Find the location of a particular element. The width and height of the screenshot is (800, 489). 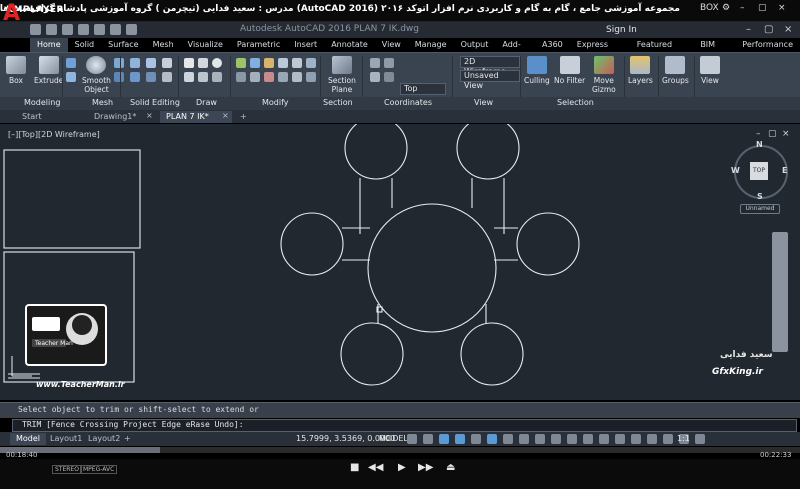

polar-icon is located at coordinates (460, 439).